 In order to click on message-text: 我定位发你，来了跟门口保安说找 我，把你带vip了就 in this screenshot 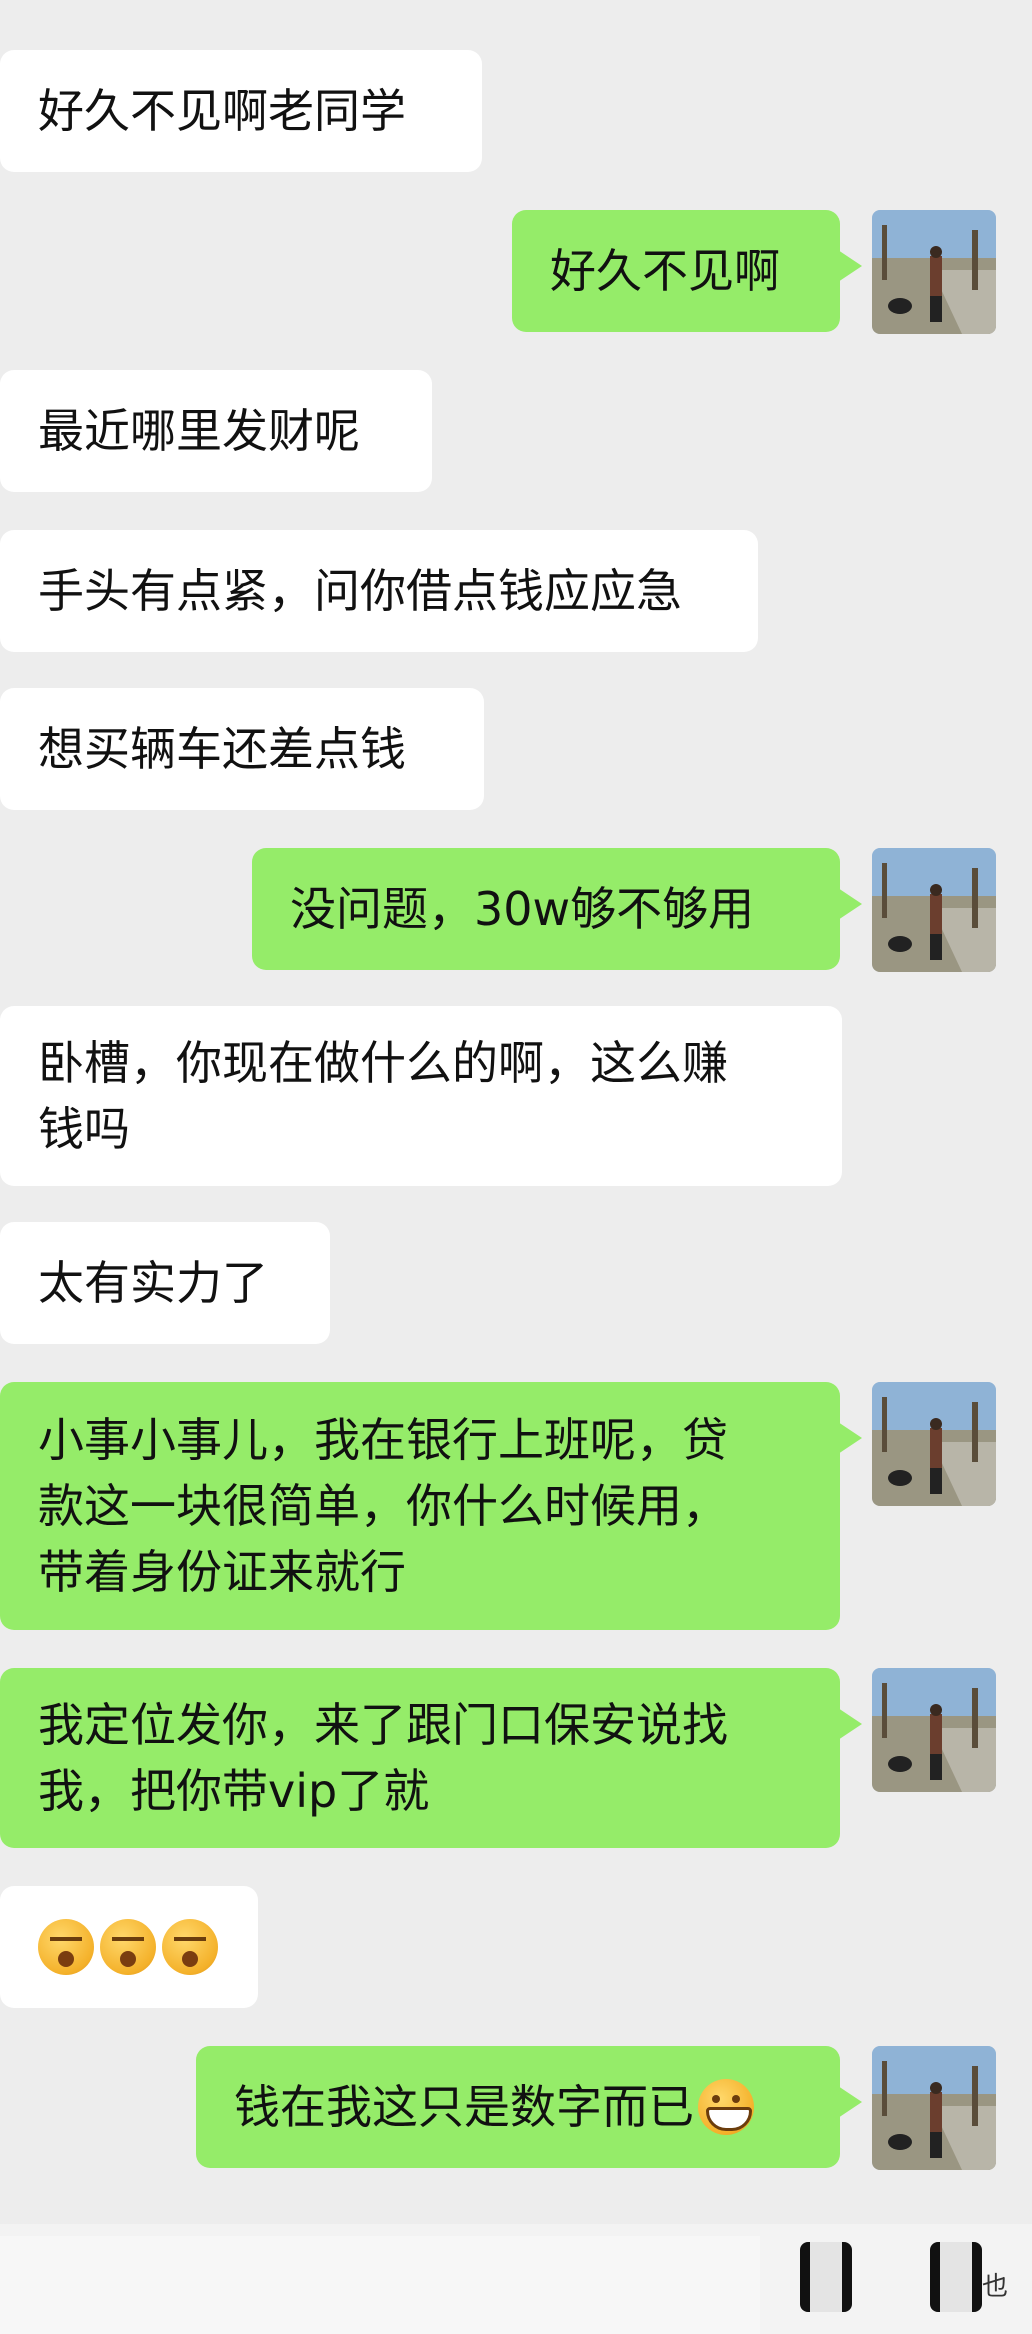, I will do `click(383, 1758)`.